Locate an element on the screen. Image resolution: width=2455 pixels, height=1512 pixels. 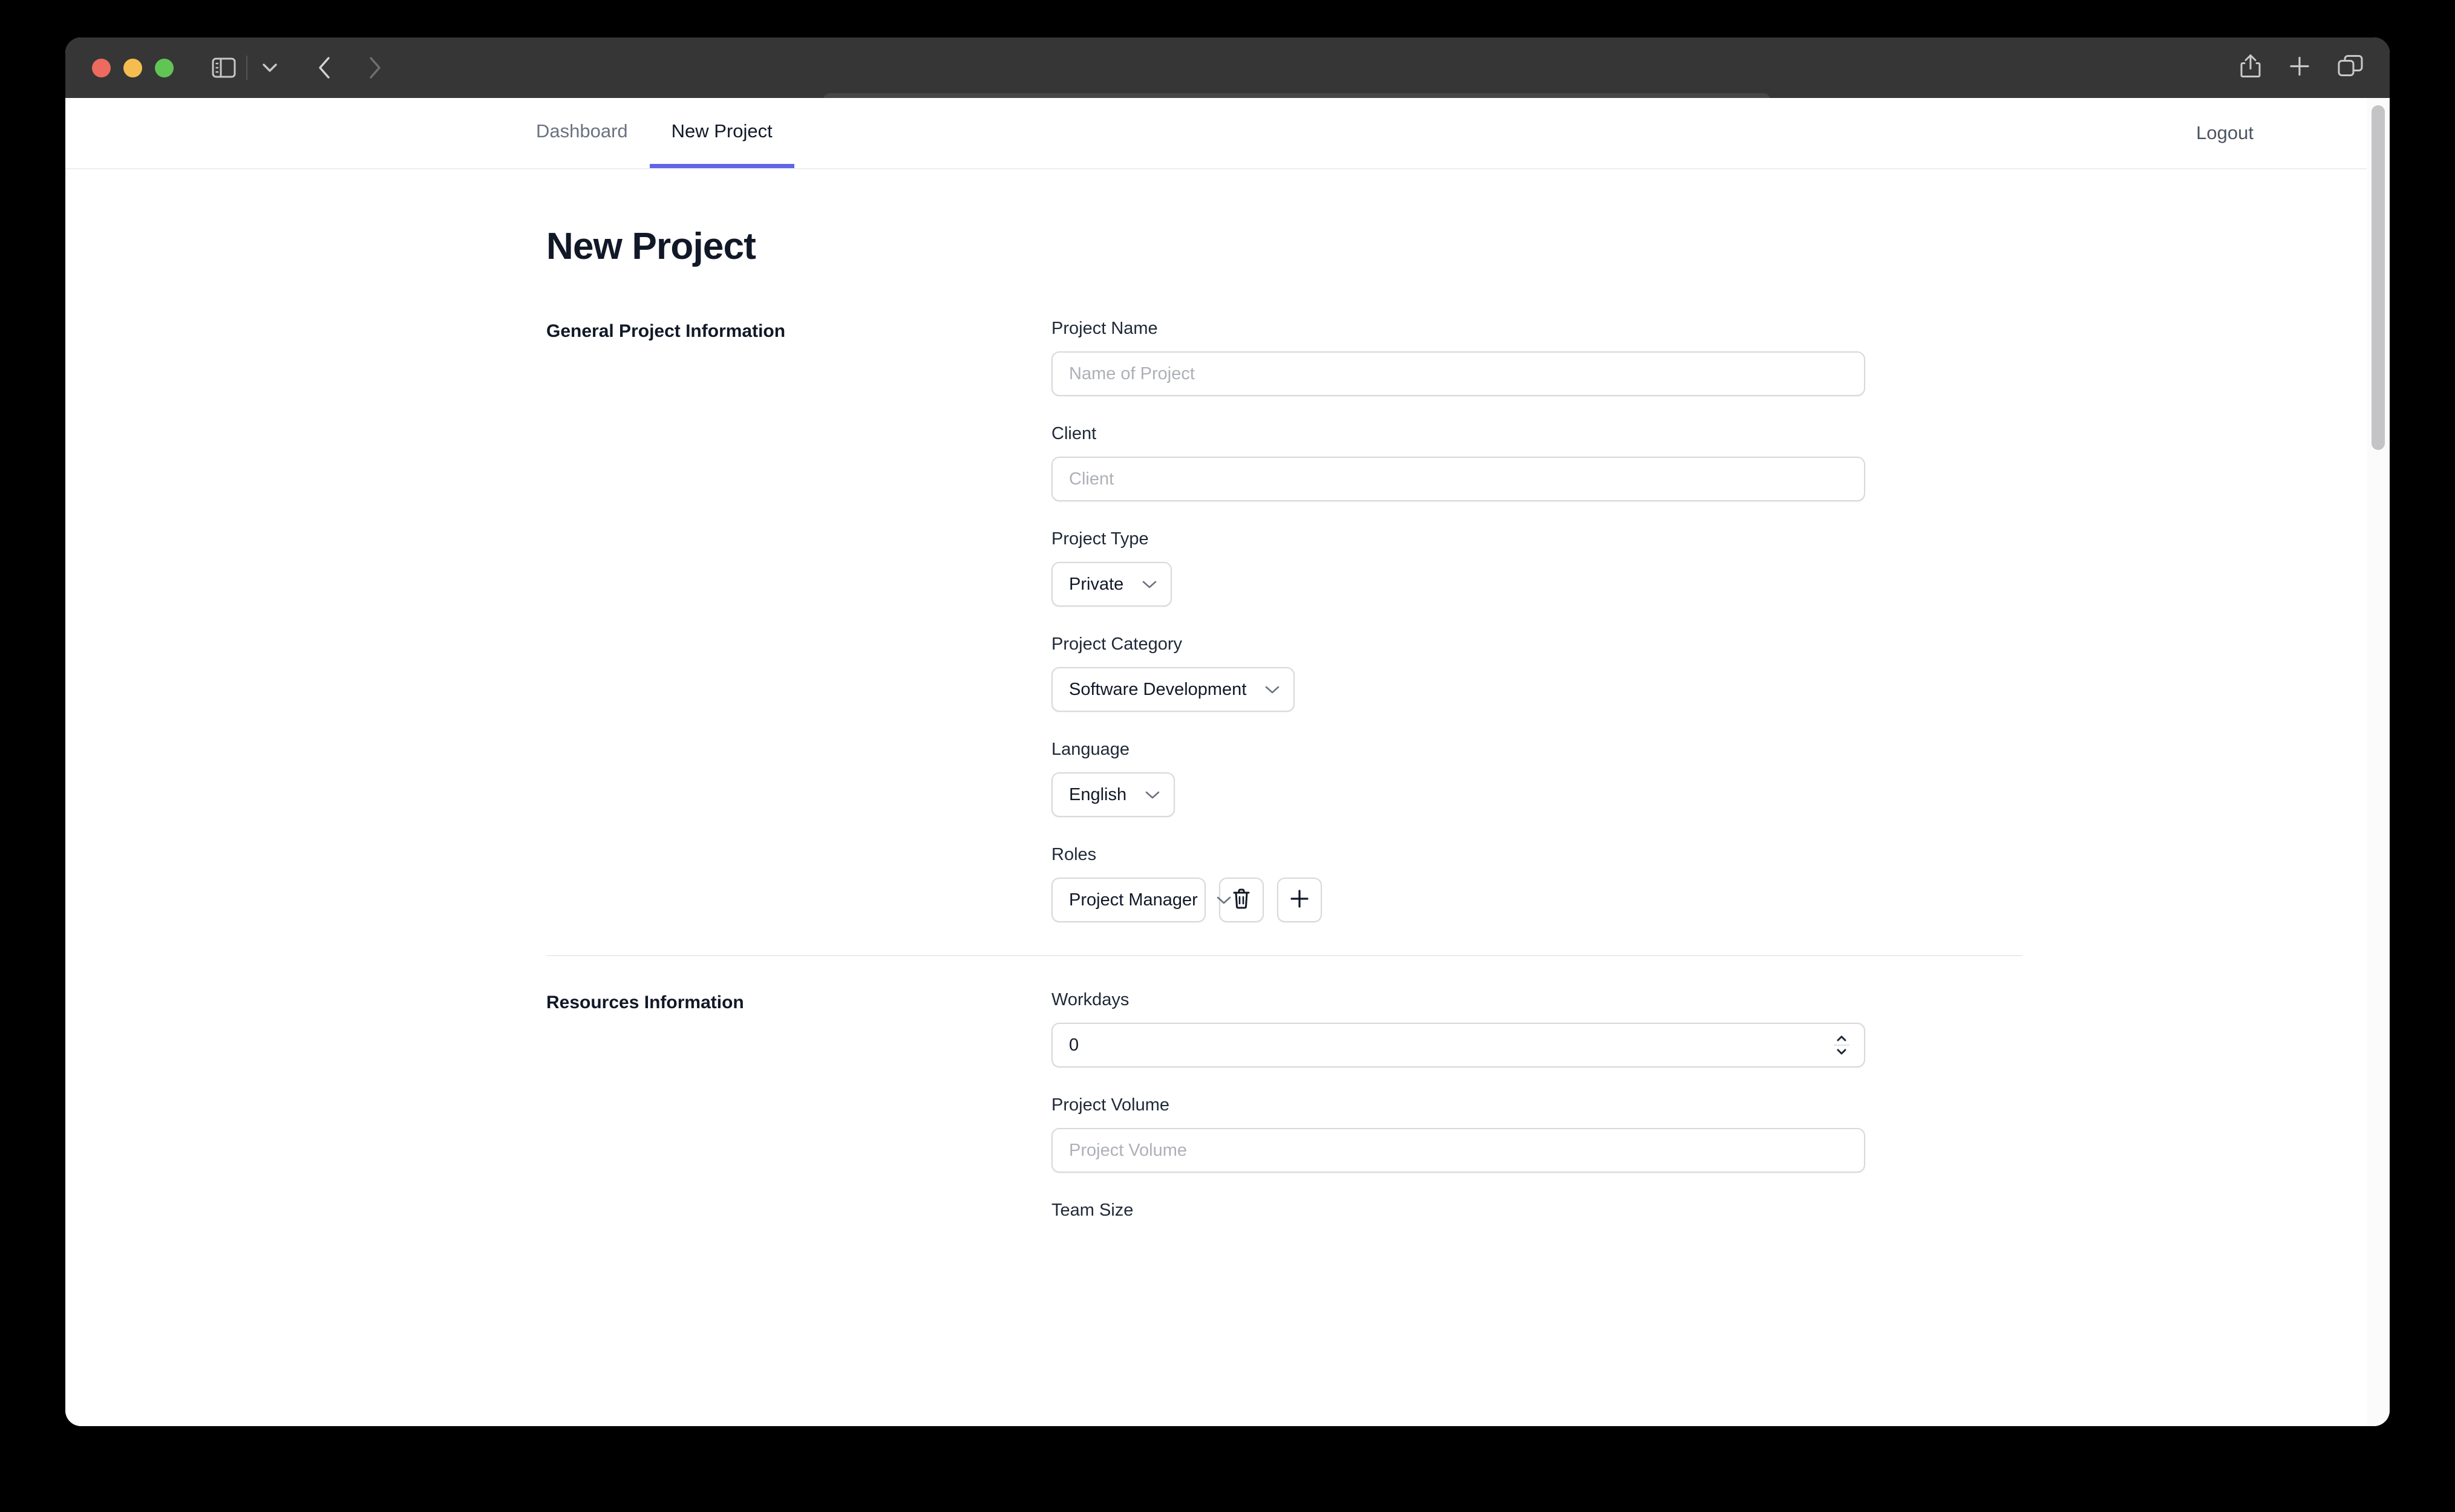
field-project-name: Project Name is located at coordinates (1458, 358).